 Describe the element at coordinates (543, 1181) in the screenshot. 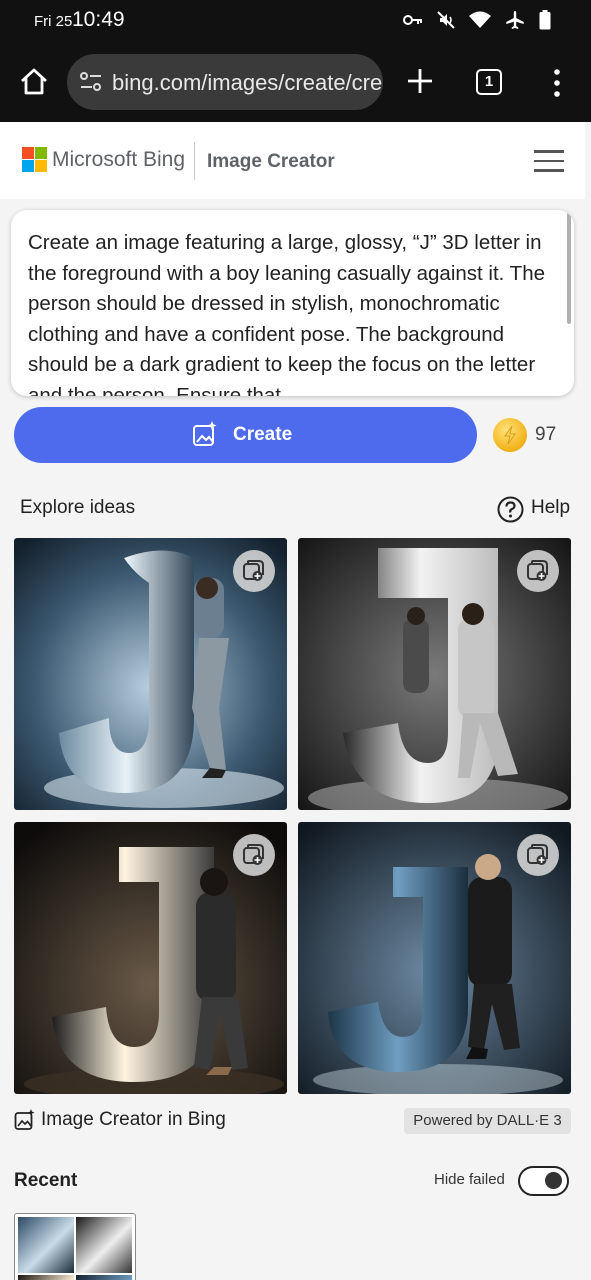

I see `hide-failed-toggle` at that location.